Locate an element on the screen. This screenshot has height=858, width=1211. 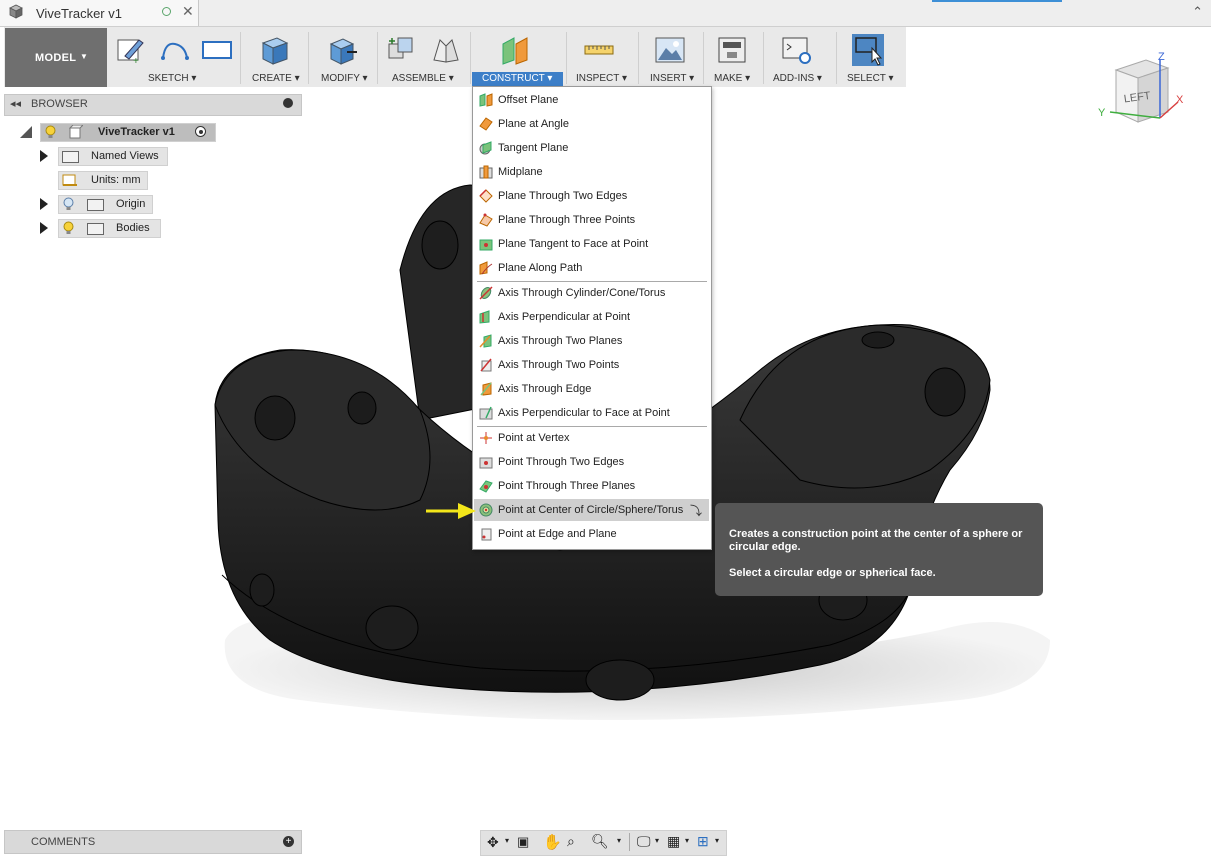
modify-icon is located at coordinates (343, 50).